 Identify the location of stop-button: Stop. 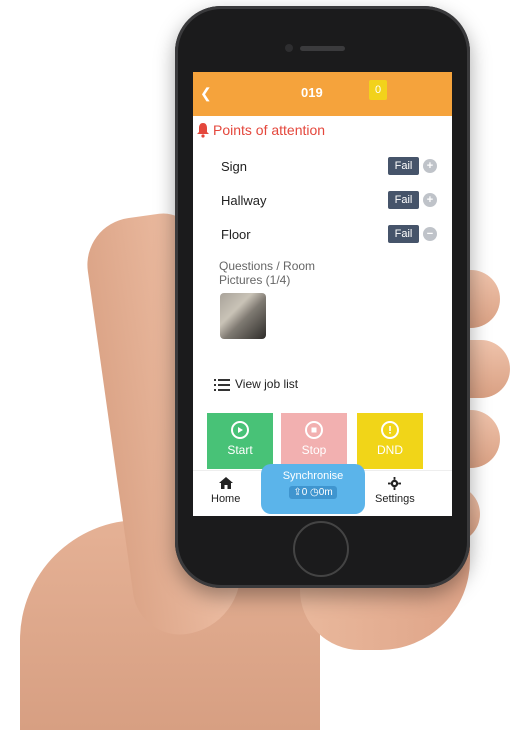
(314, 441).